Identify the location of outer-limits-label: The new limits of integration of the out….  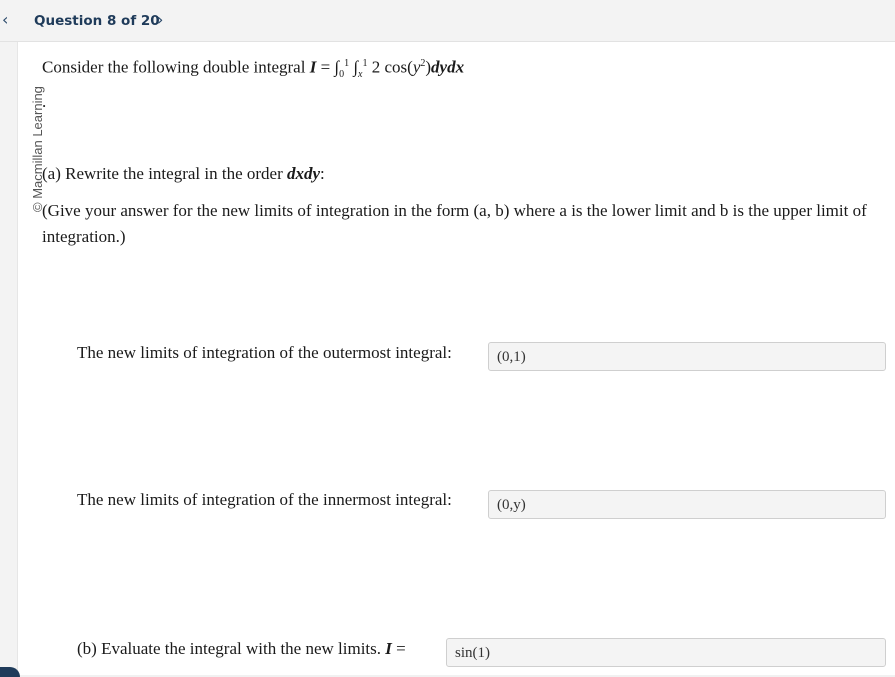
(264, 352).